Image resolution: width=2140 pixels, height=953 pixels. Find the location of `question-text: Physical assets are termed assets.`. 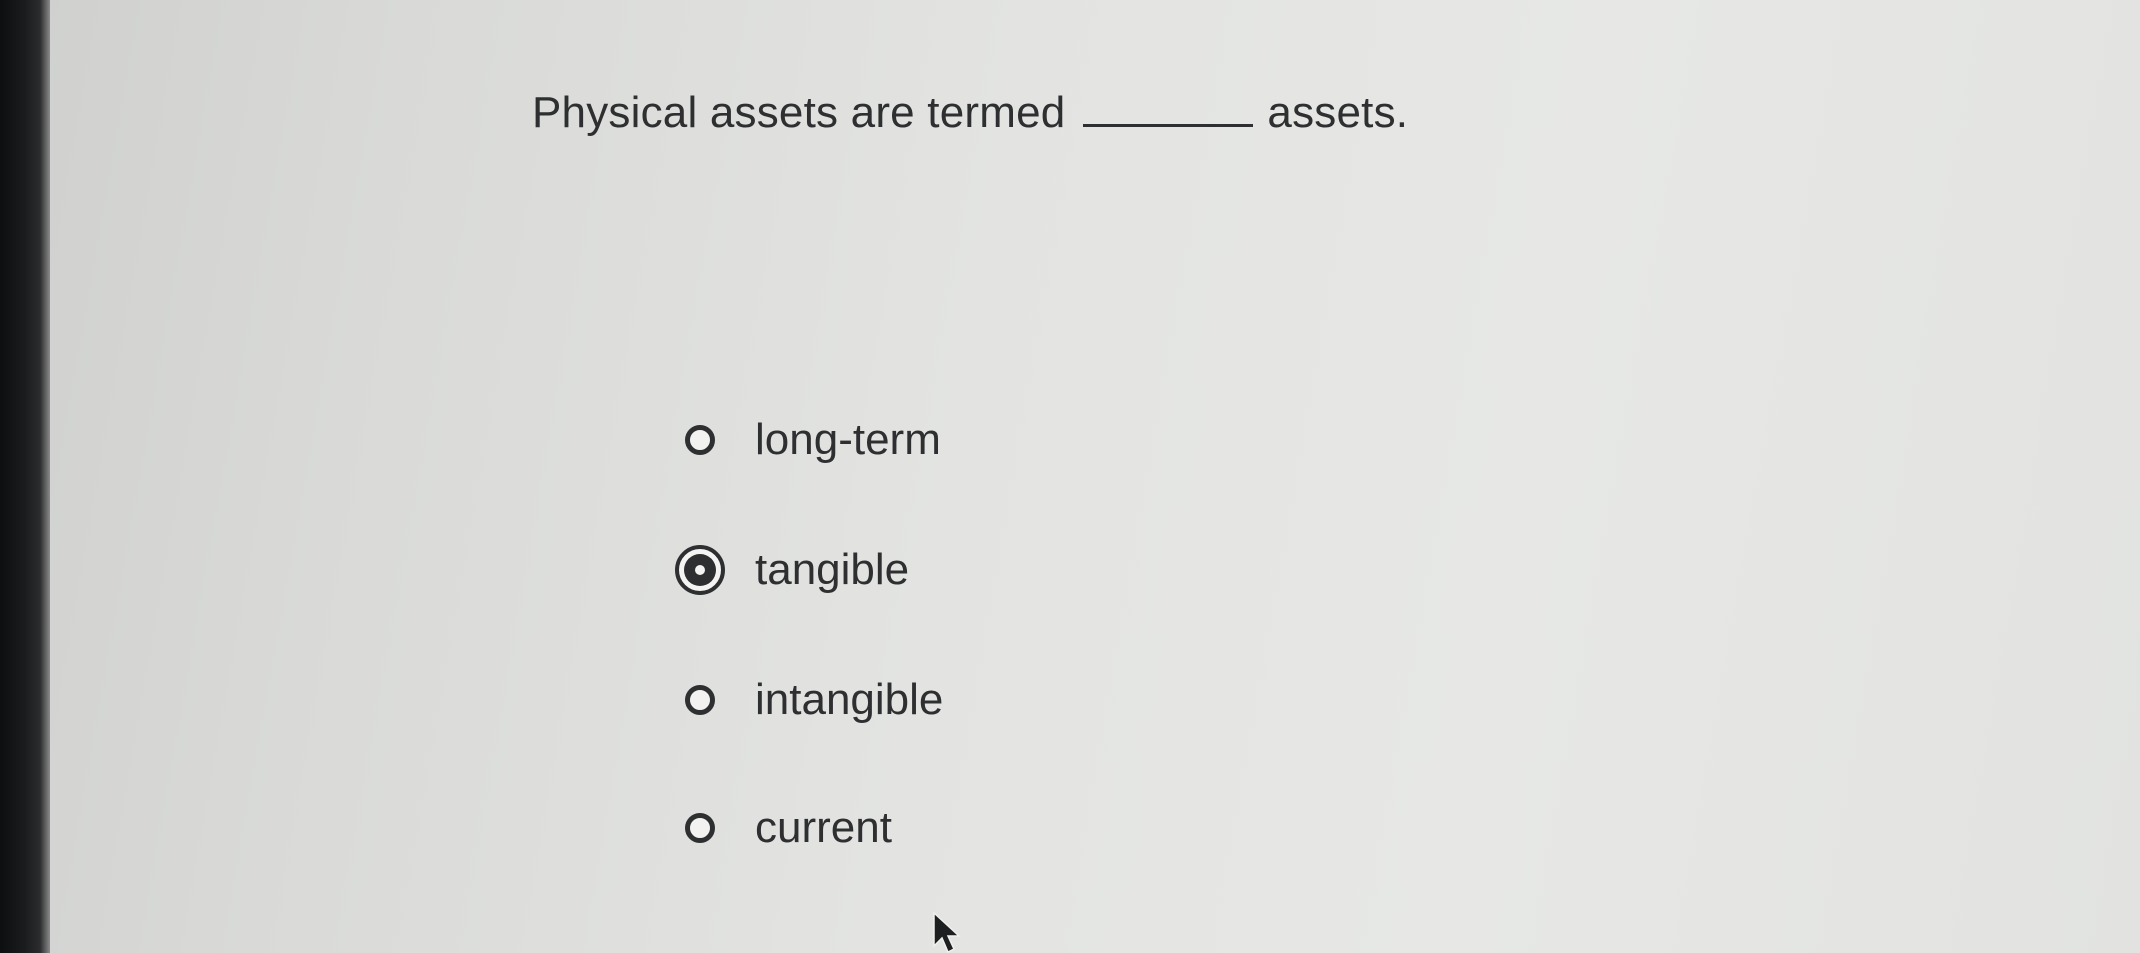

question-text: Physical assets are termed assets. is located at coordinates (970, 113).